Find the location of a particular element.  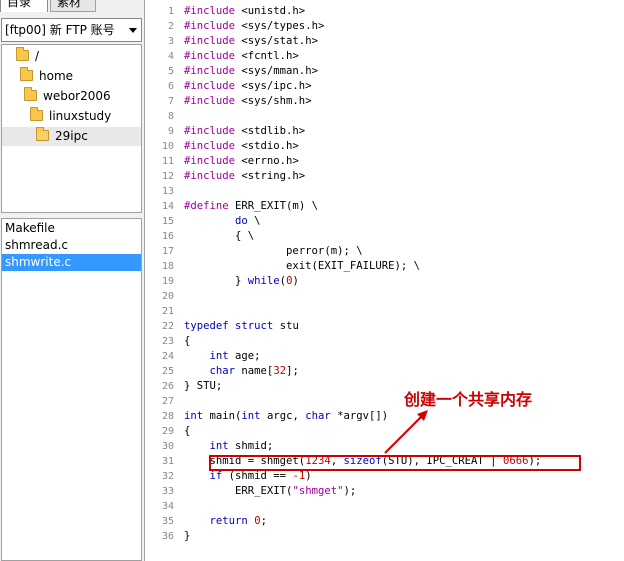

code-line: do \ is located at coordinates (248, 221).